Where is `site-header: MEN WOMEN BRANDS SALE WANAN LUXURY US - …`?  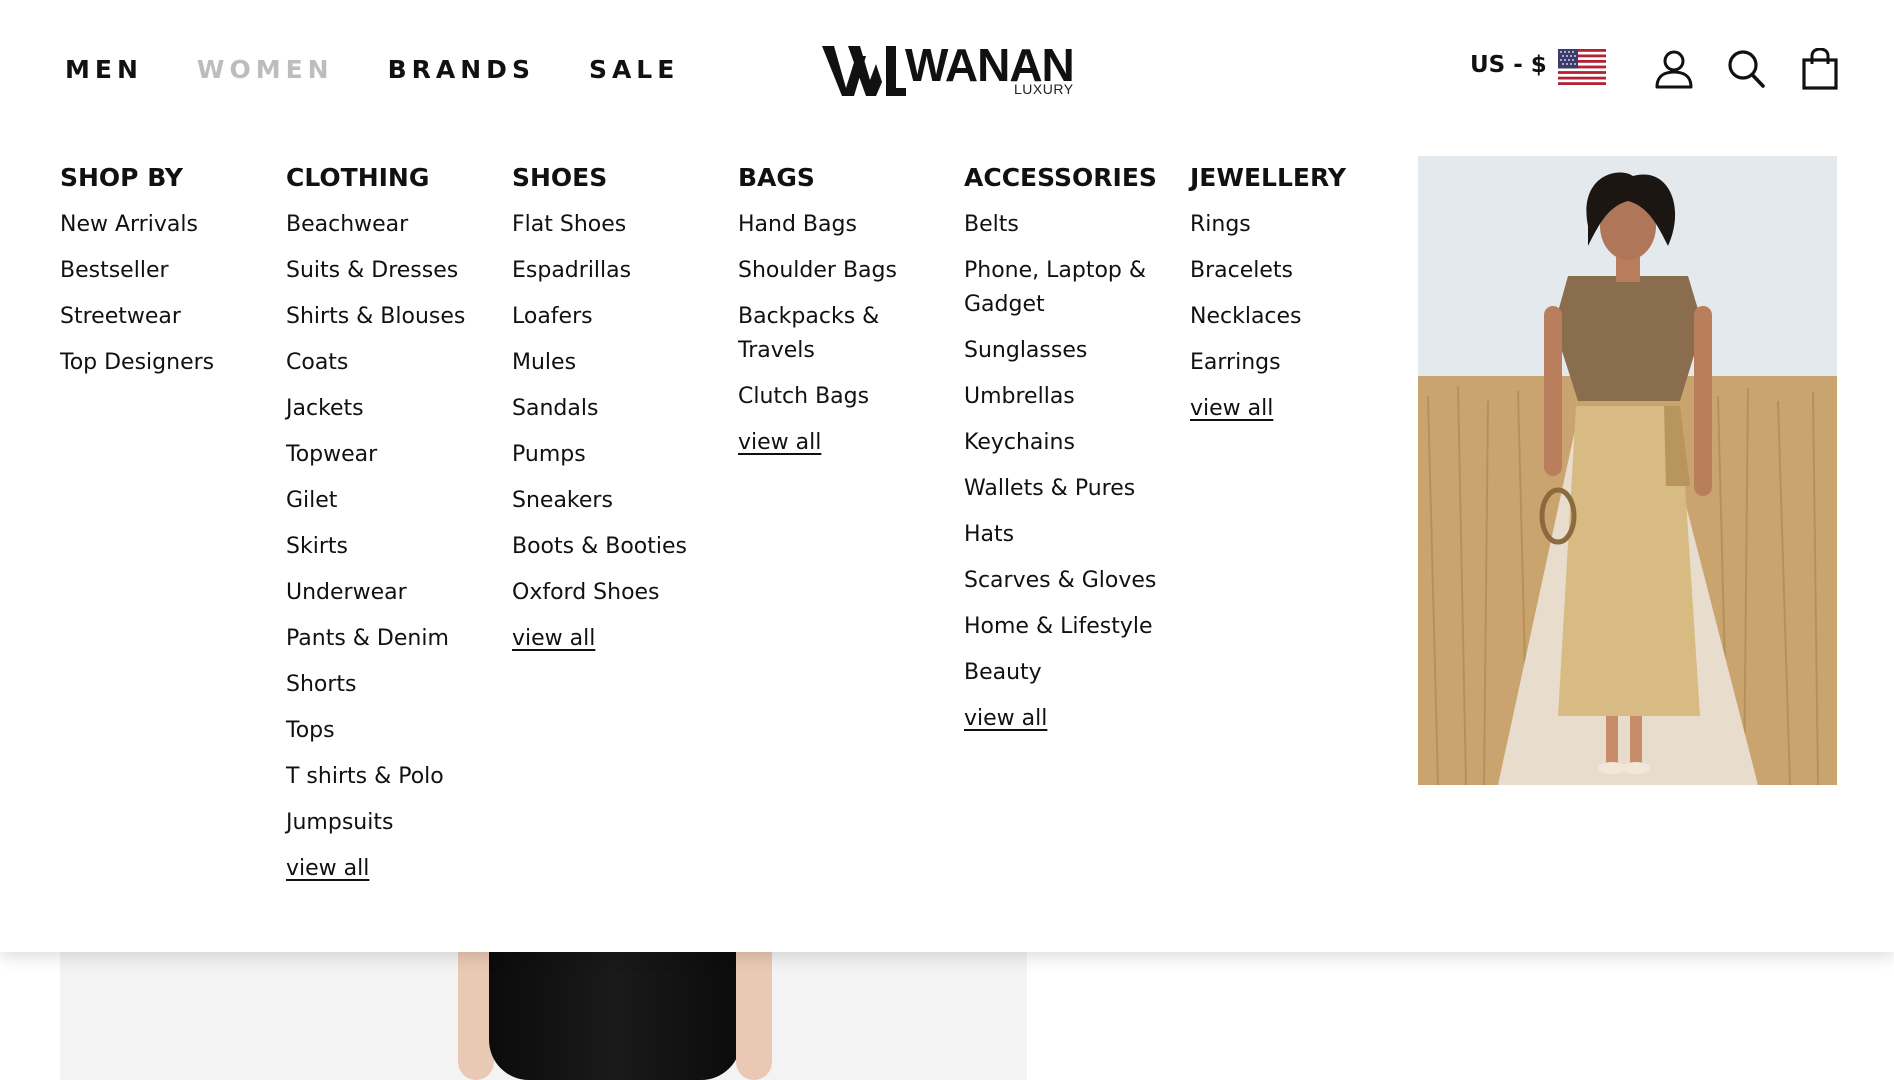 site-header: MEN WOMEN BRANDS SALE WANAN LUXURY US - … is located at coordinates (947, 50).